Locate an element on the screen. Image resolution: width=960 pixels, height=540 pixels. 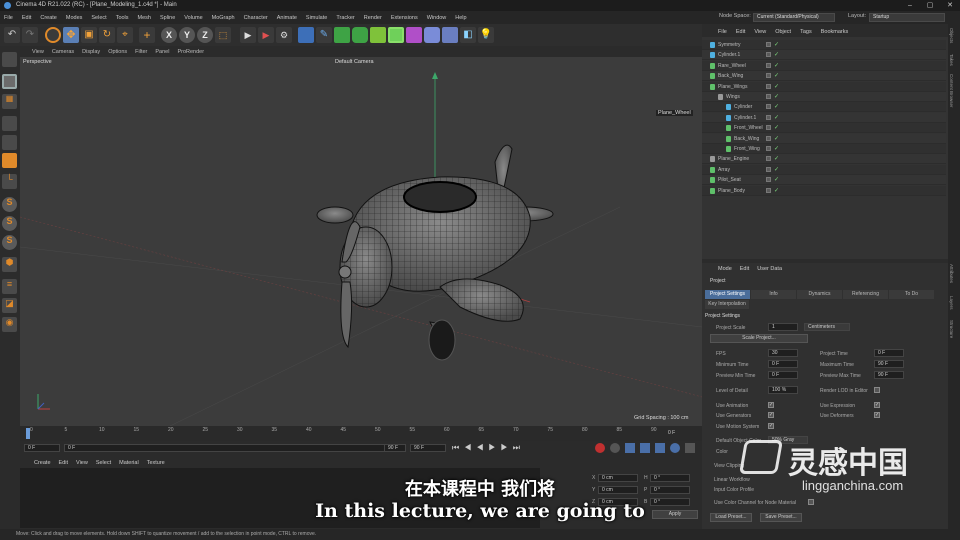
use-generators-checkbox: ✓ is located at coordinates (771, 415).